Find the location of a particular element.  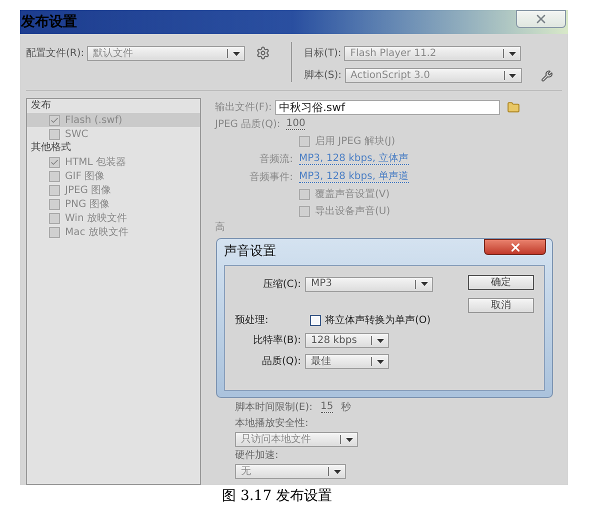

figure-caption: 图 3.17 发布设置 is located at coordinates (277, 496).